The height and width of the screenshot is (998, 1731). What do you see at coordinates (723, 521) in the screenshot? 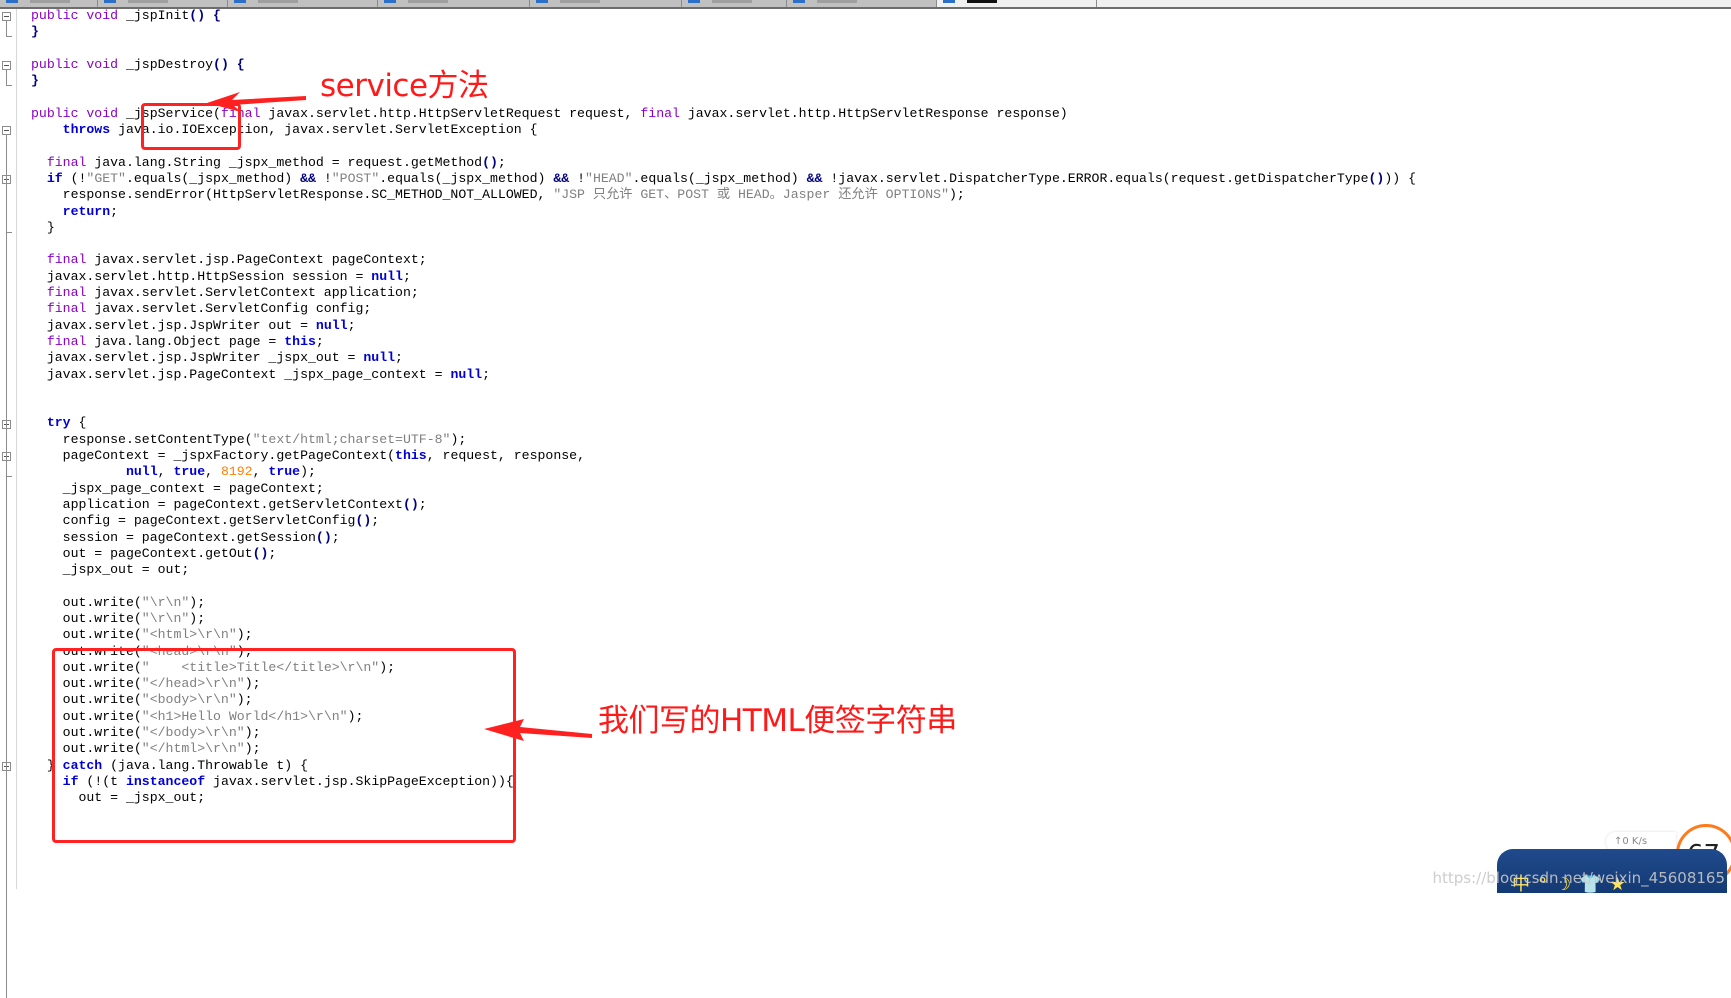
I see `code-line: config = pageContext.getServletConfig();` at bounding box center [723, 521].